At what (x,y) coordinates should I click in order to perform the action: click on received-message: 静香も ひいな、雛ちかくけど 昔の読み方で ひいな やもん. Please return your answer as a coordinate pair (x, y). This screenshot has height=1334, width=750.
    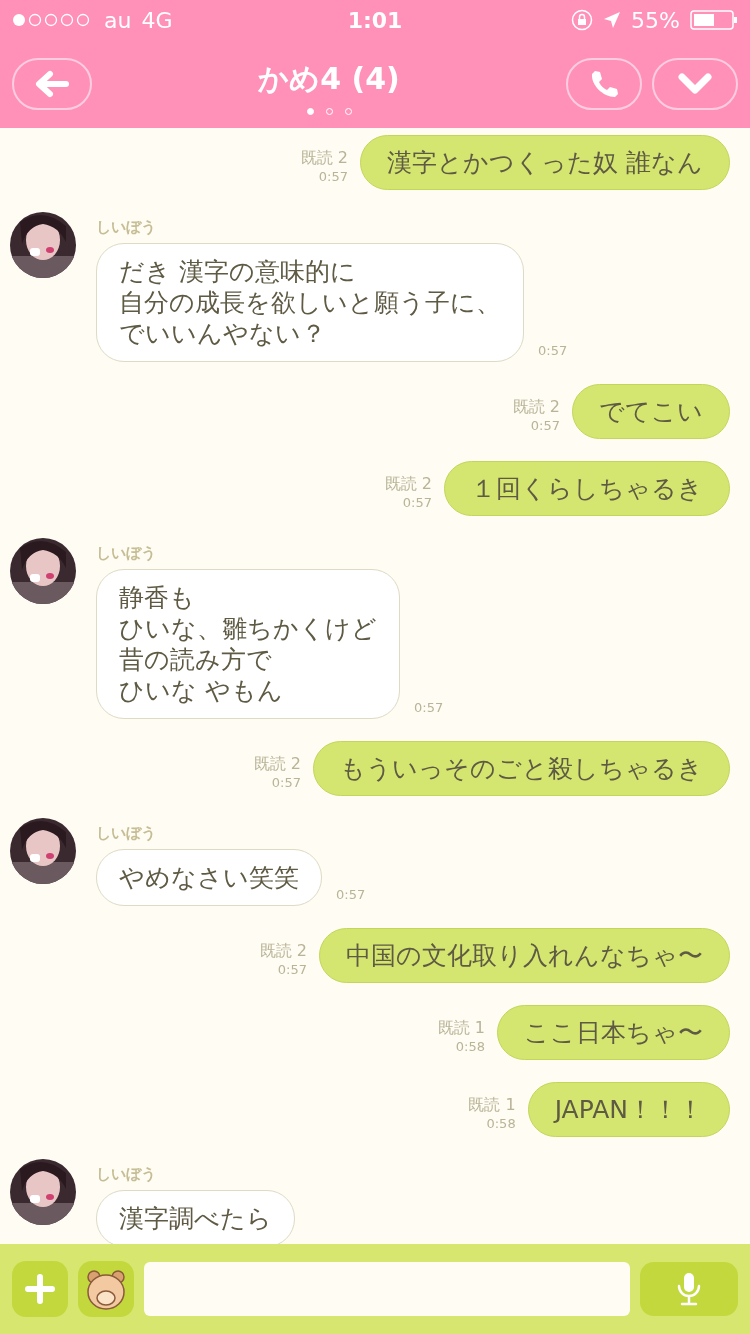
    Looking at the image, I should click on (248, 644).